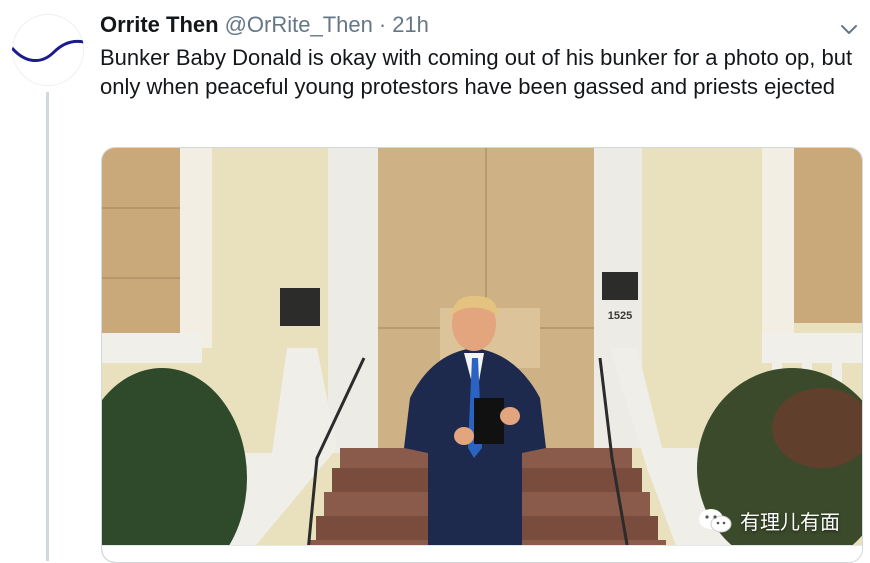  Describe the element at coordinates (410, 25) in the screenshot. I see `timestamp: 21h` at that location.